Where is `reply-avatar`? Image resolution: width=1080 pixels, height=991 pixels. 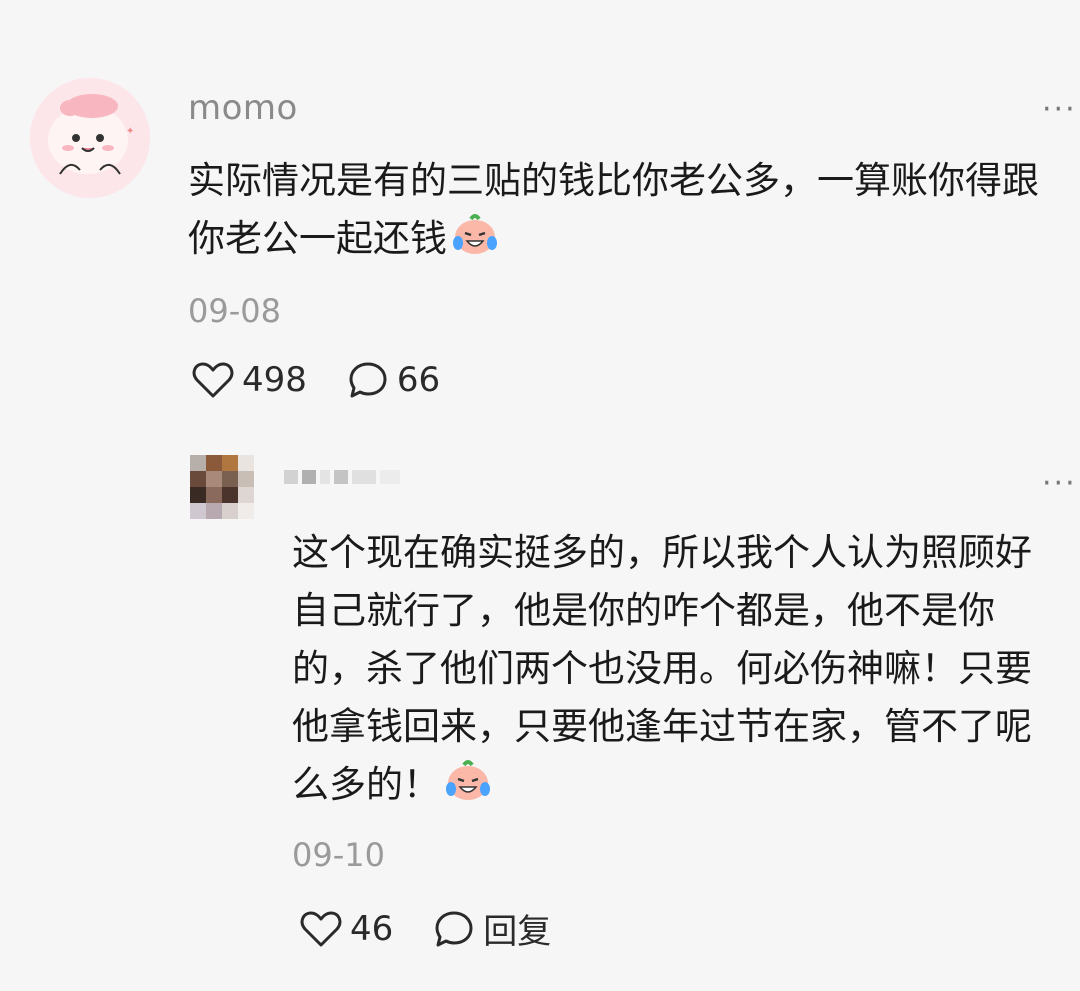 reply-avatar is located at coordinates (222, 487).